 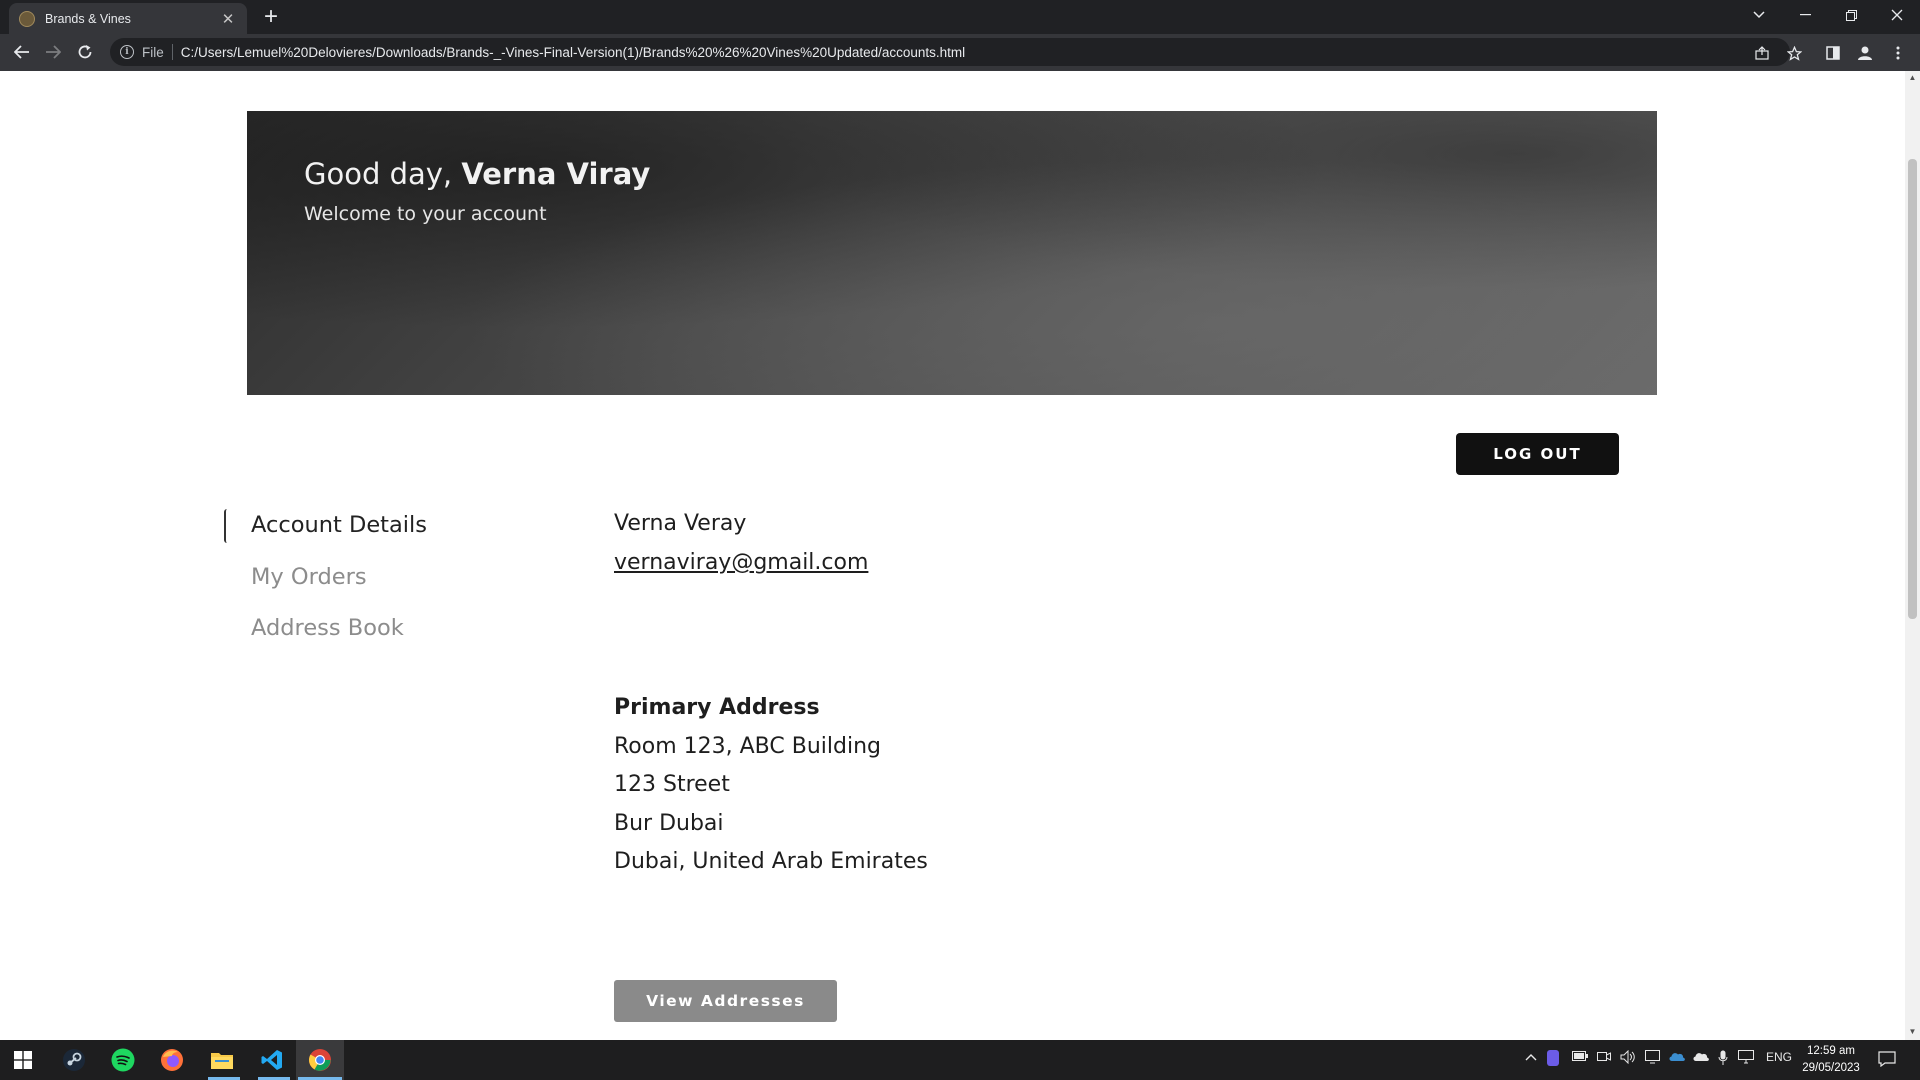 What do you see at coordinates (123, 1060) in the screenshot?
I see `spotify-icon` at bounding box center [123, 1060].